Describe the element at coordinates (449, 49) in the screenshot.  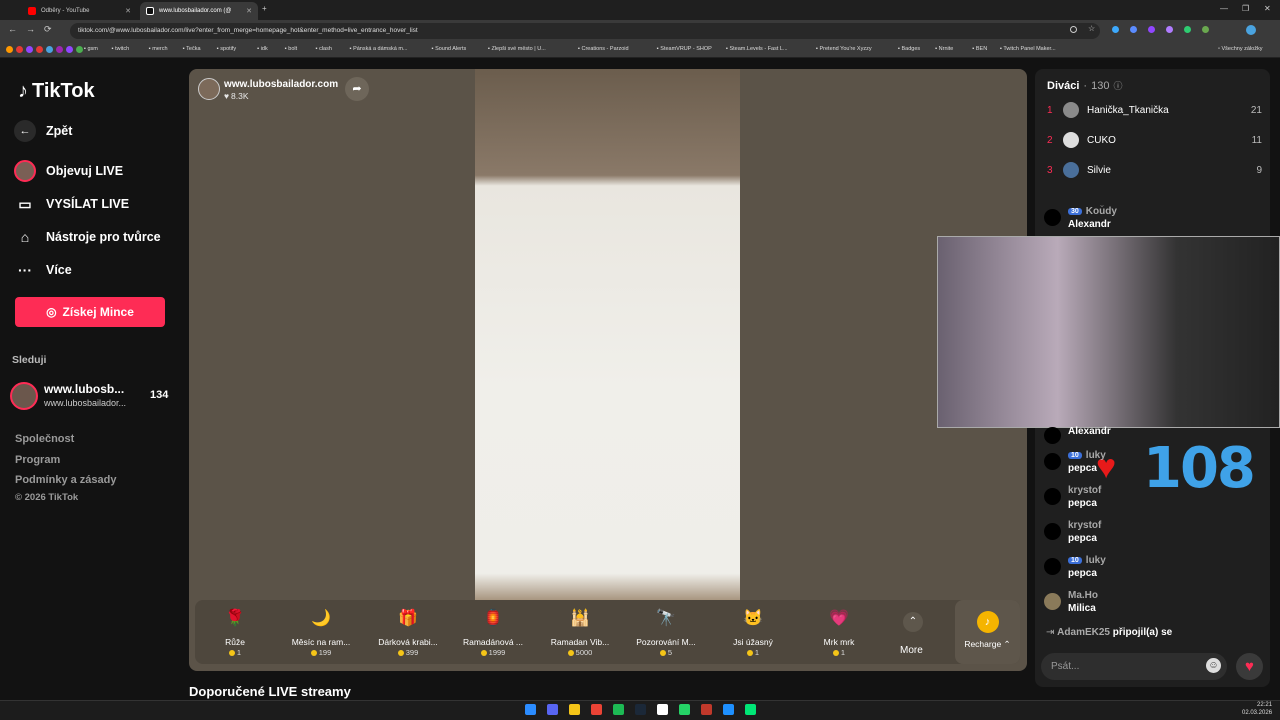
I see `bookmark-item: ▪ Sound Alerts` at that location.